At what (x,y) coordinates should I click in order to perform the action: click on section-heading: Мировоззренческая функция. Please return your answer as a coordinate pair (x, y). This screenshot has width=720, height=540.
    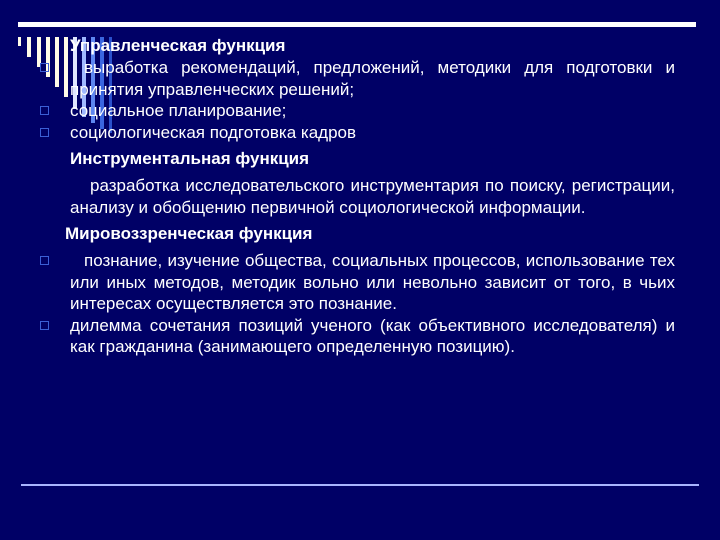
    Looking at the image, I should click on (189, 233).